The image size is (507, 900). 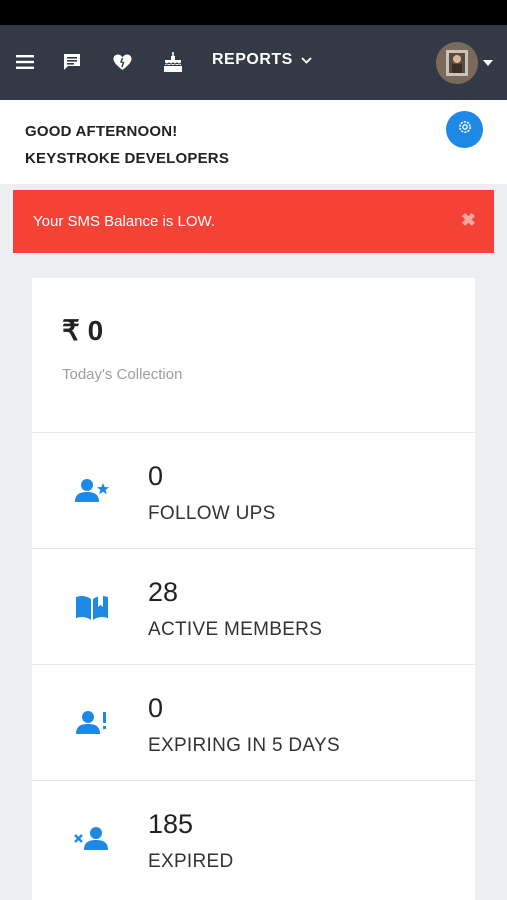 What do you see at coordinates (253, 838) in the screenshot?
I see `stat-row-expired: 185 EXPIRED` at bounding box center [253, 838].